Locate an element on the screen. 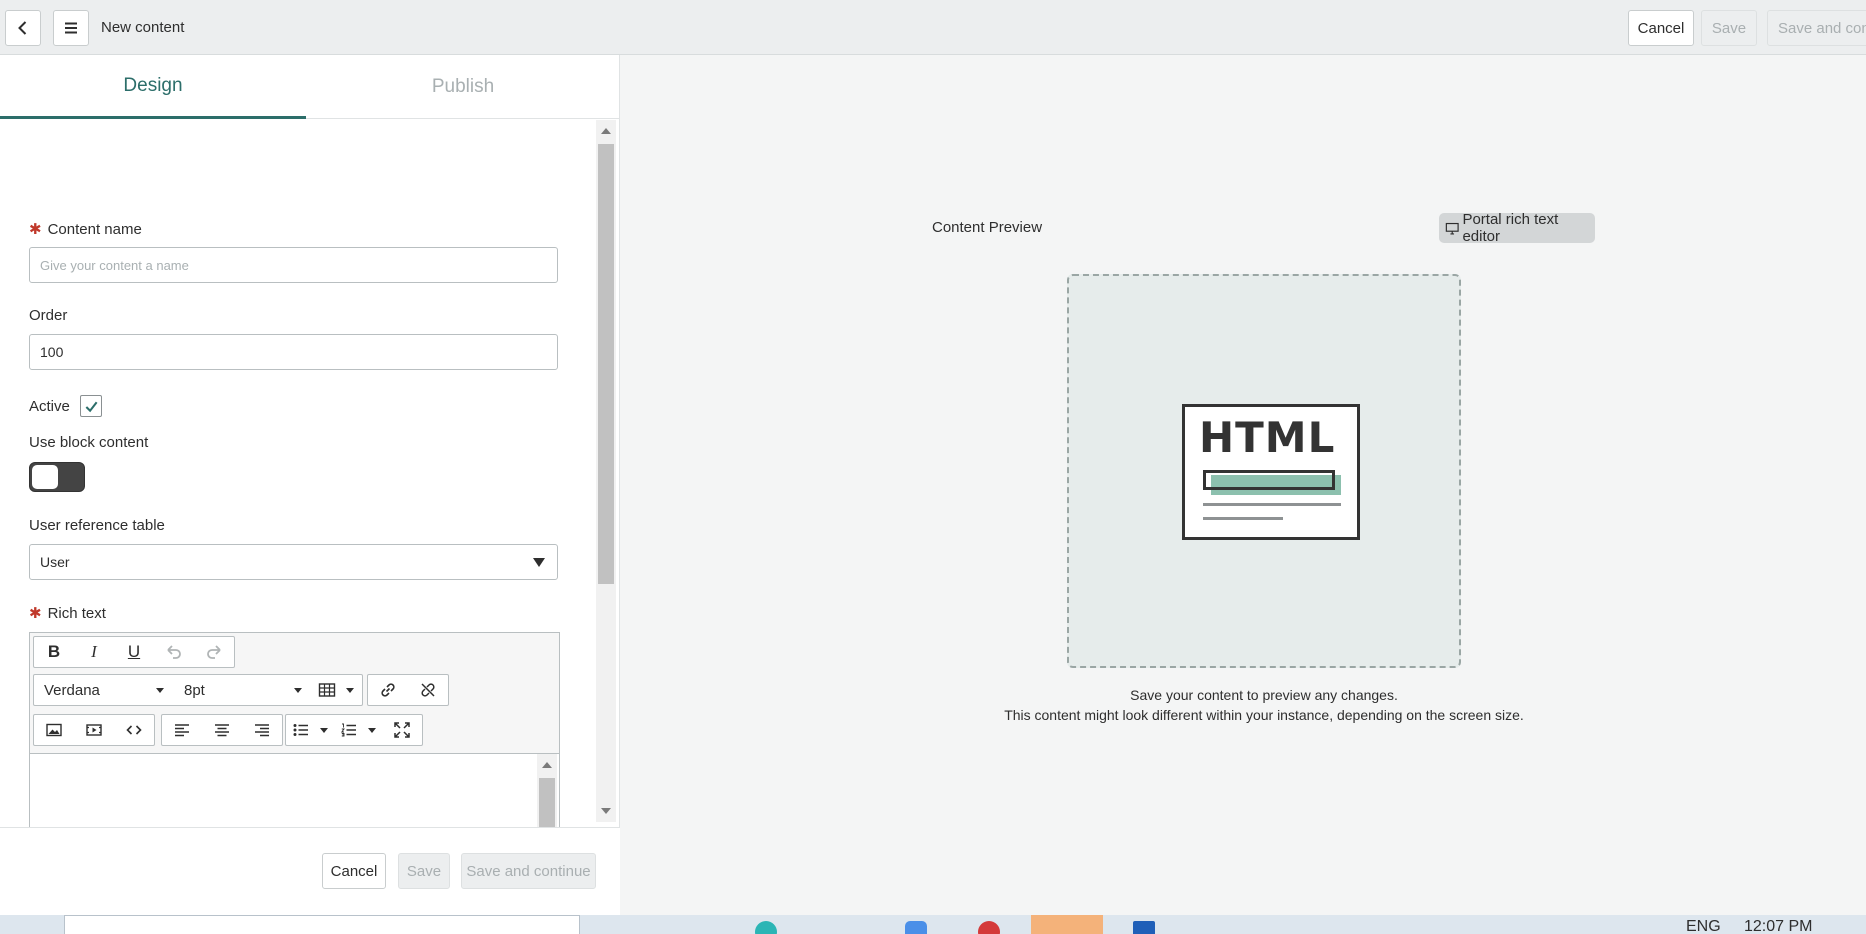 This screenshot has width=1866, height=934. hamburger-icon is located at coordinates (71, 28).